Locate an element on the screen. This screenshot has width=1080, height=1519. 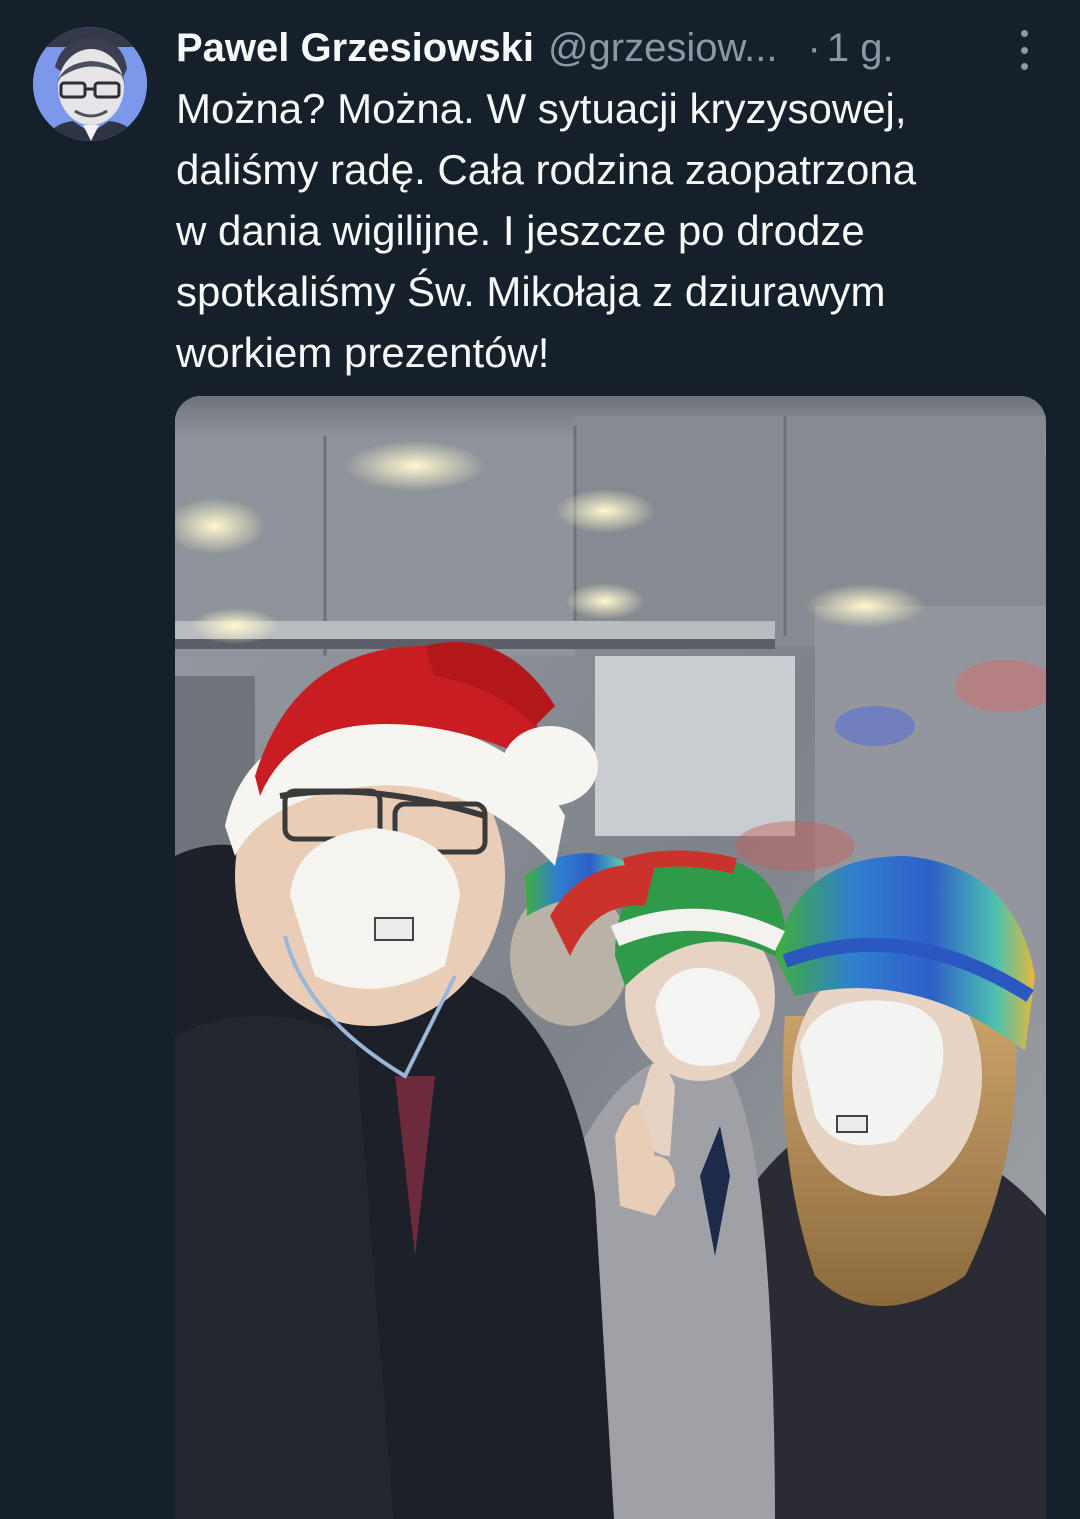
avatar-image is located at coordinates (90, 84).